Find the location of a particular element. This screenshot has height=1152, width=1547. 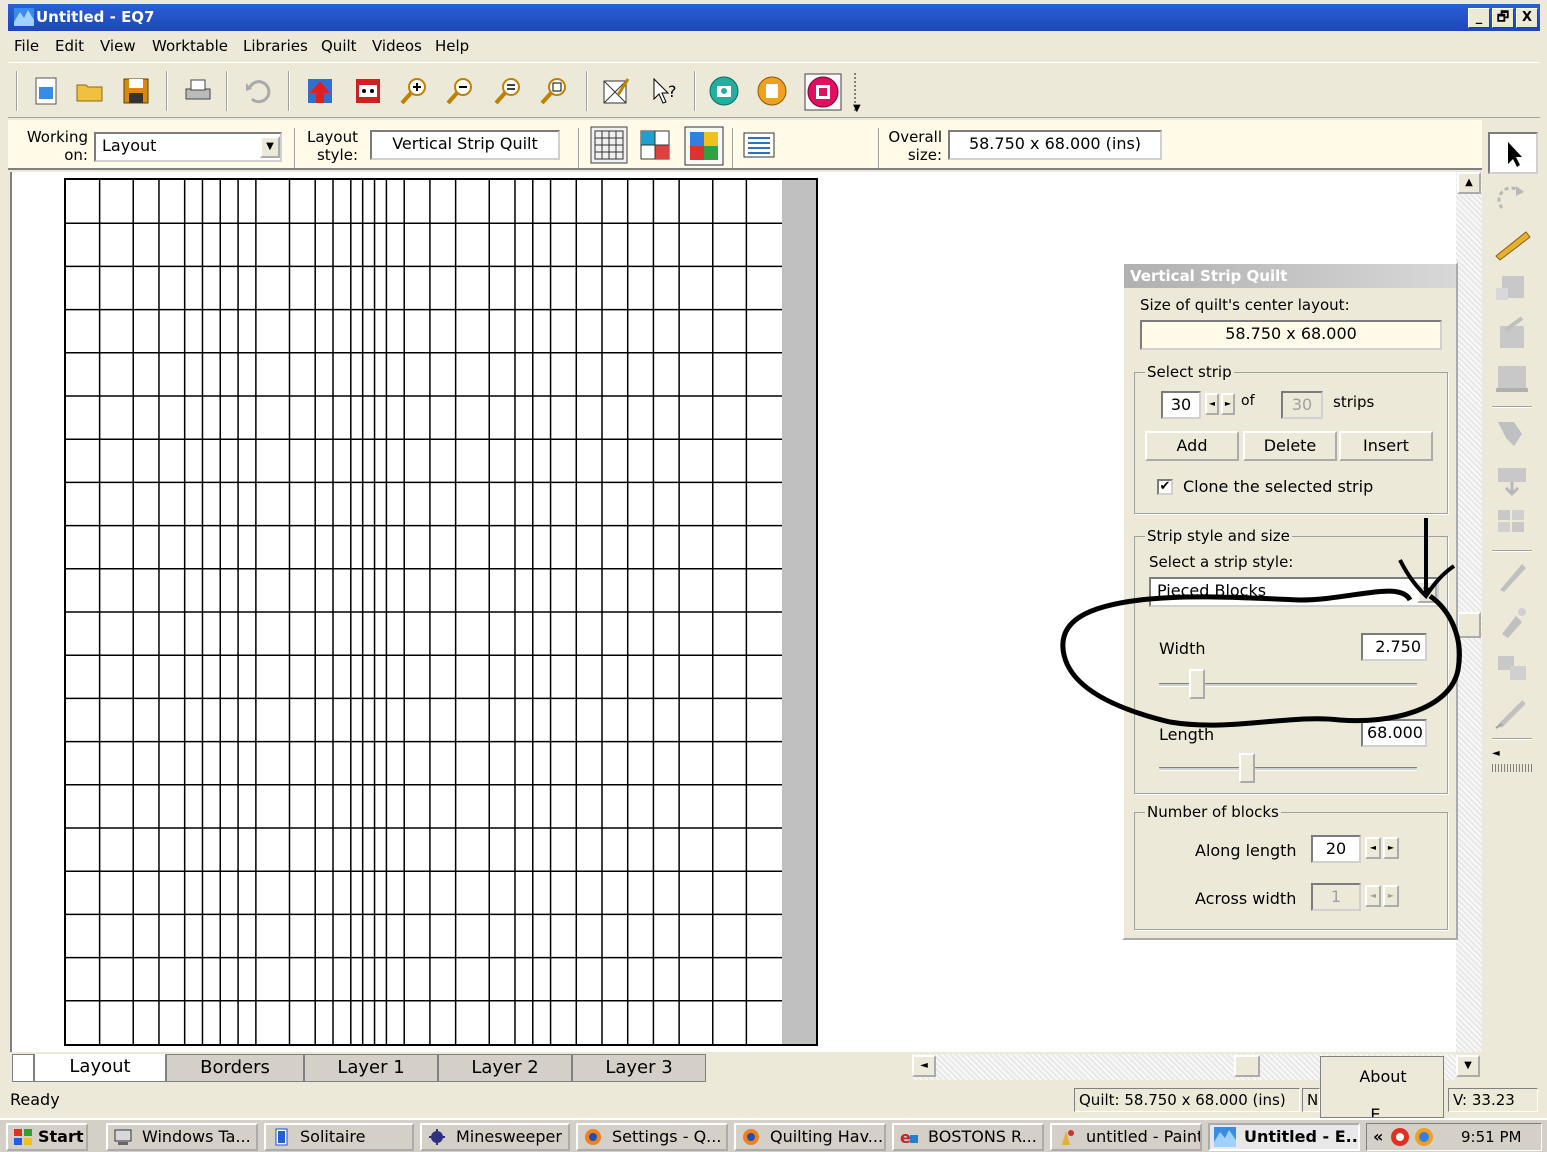

scroll-up-icon: ▲ is located at coordinates (1469, 183).